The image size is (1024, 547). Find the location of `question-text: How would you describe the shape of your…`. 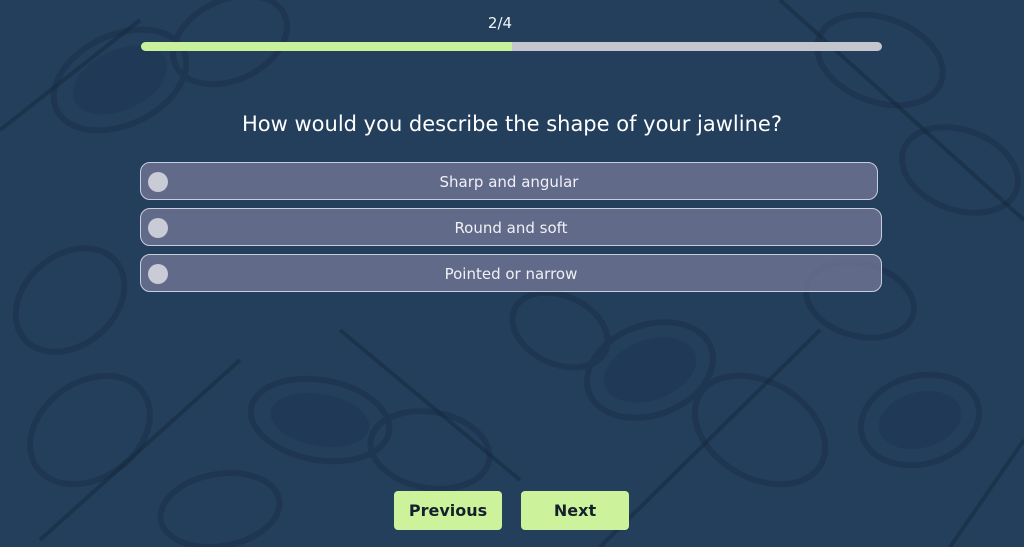

question-text: How would you describe the shape of your… is located at coordinates (512, 124).